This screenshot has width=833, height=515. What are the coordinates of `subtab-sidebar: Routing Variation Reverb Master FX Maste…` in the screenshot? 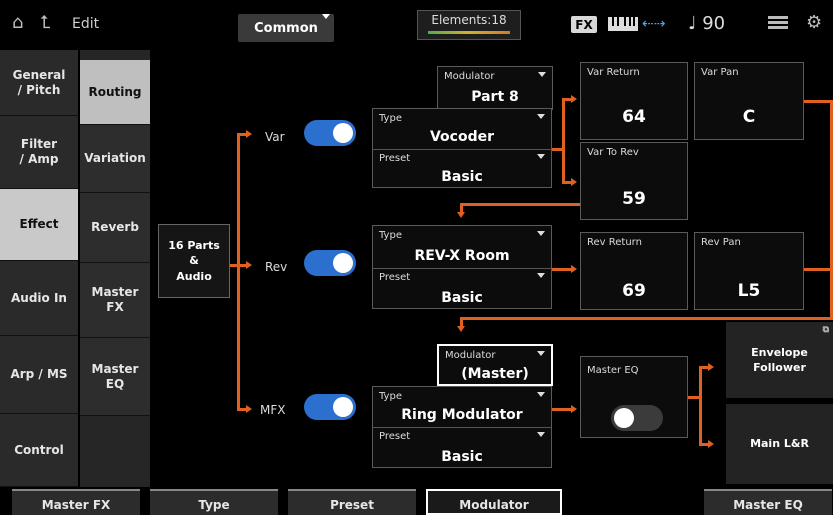 It's located at (115, 268).